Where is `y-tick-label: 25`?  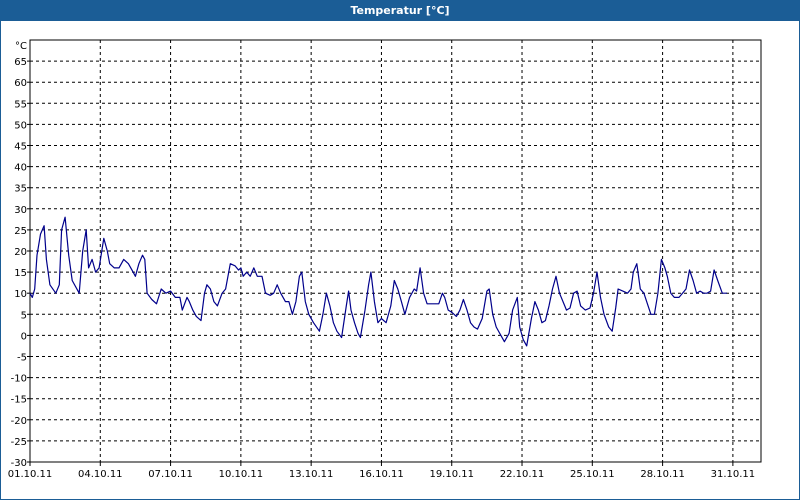
y-tick-label: 25 is located at coordinates (20, 231).